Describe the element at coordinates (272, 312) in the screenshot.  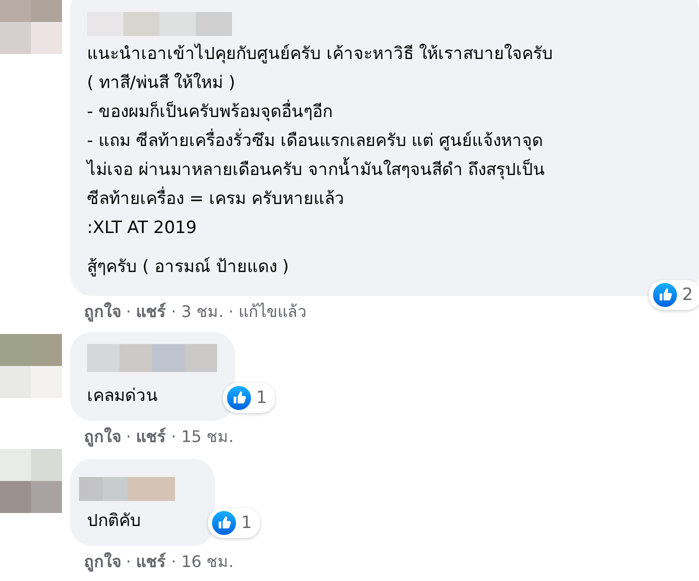
I see `edited-label: แก้ไขแล้ว` at that location.